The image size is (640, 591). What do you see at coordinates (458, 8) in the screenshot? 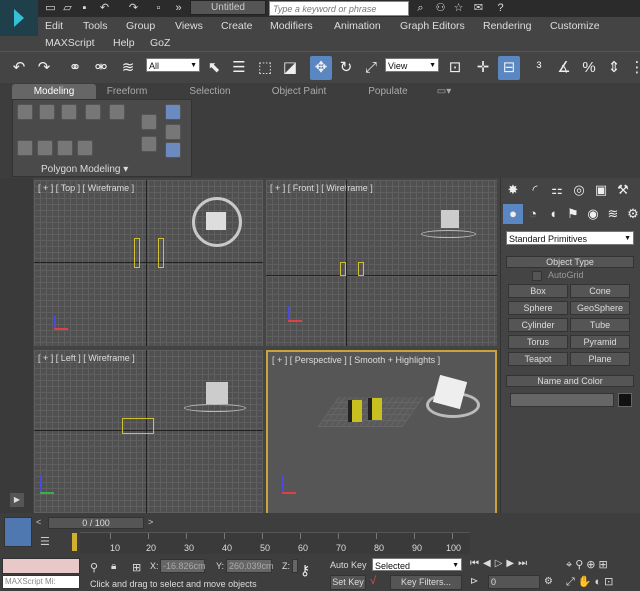
I see `star-icon: ☆` at bounding box center [458, 8].